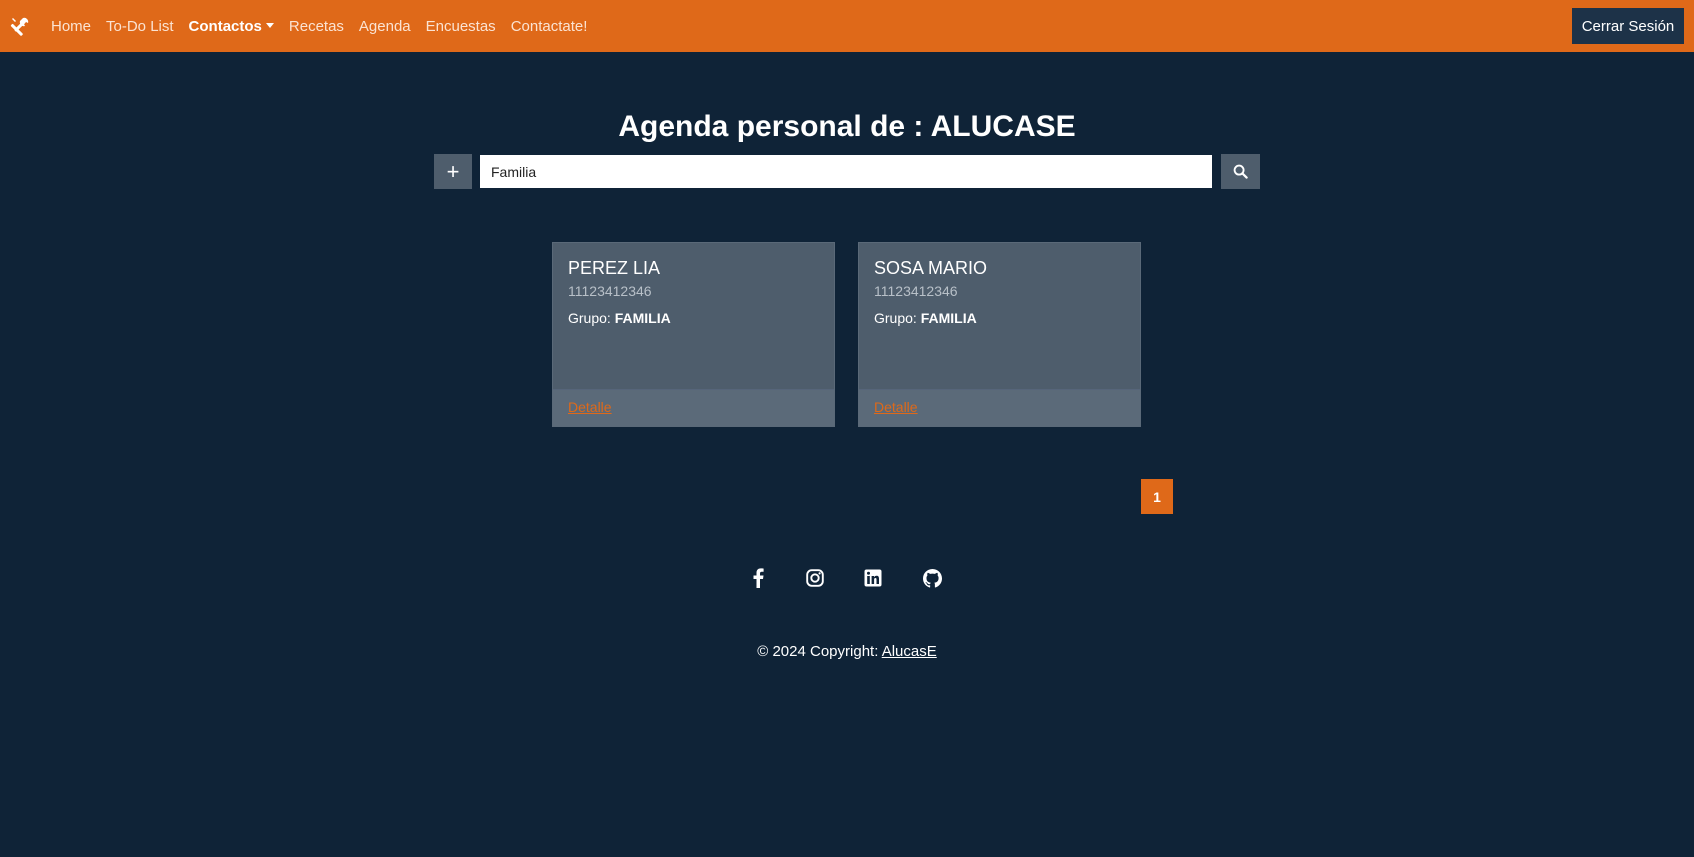 This screenshot has width=1694, height=857. I want to click on nav-contactate: Contactate!, so click(549, 26).